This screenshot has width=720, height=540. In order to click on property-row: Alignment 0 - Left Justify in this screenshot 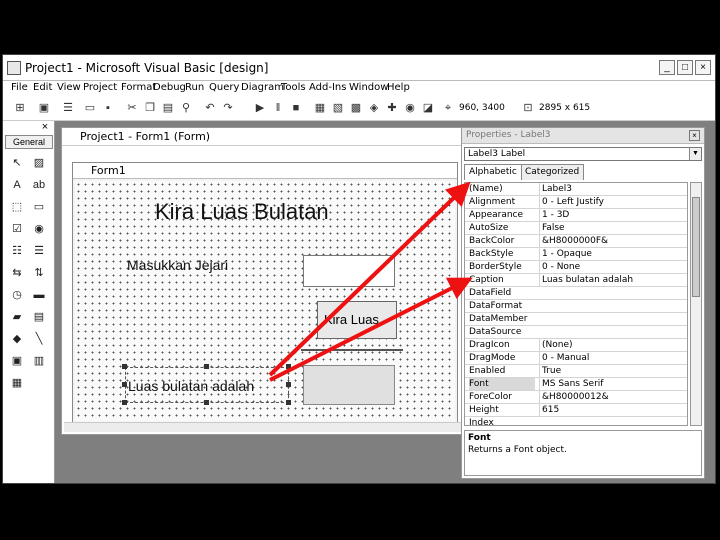, I will do `click(576, 202)`.